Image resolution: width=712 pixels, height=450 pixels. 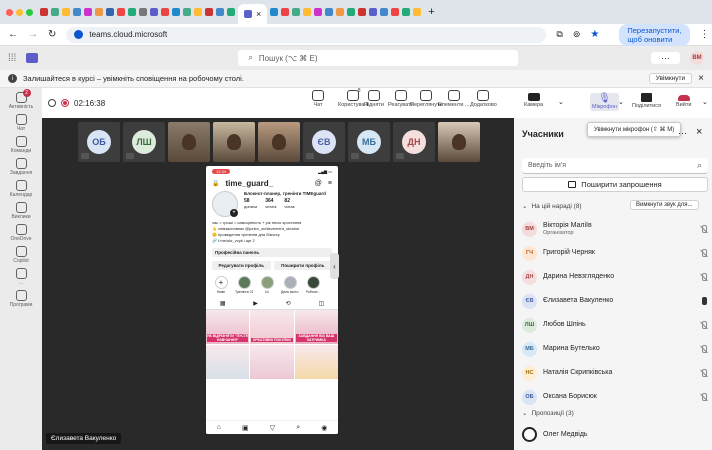 I want to click on participant-row: ВМ Вікторія Маліїв Організатор, so click(x=615, y=229).